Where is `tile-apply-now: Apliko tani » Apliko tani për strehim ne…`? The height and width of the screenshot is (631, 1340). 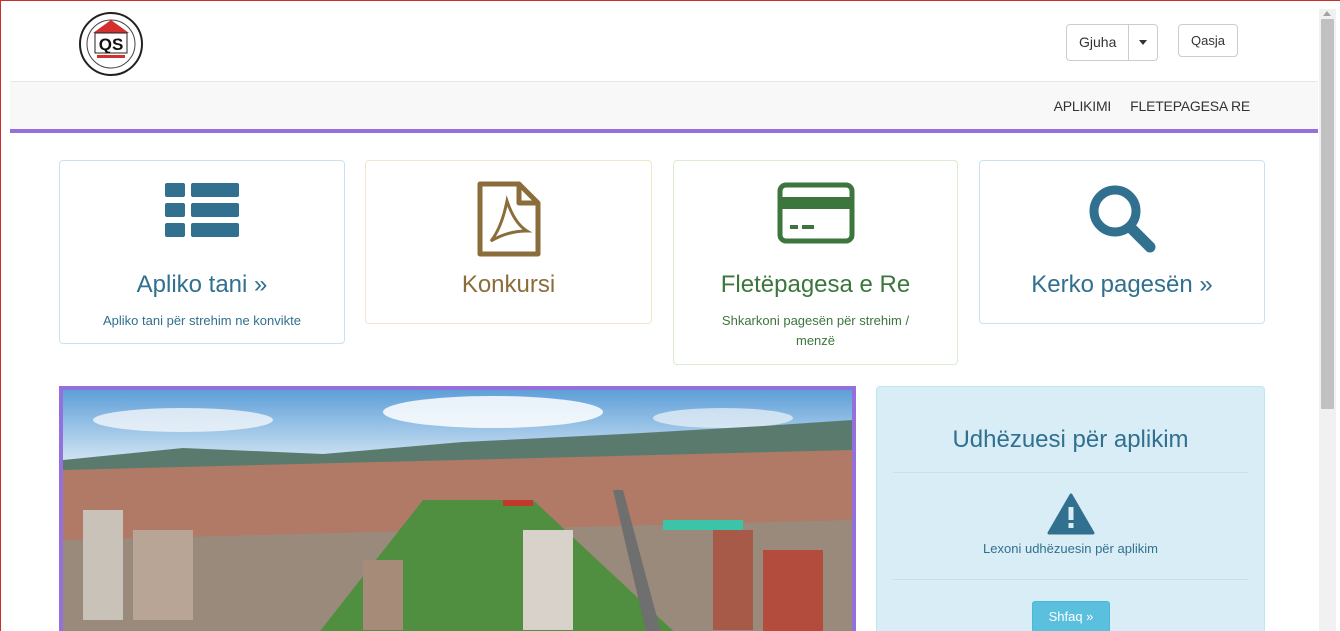
tile-apply-now: Apliko tani » Apliko tani për strehim ne… is located at coordinates (202, 252).